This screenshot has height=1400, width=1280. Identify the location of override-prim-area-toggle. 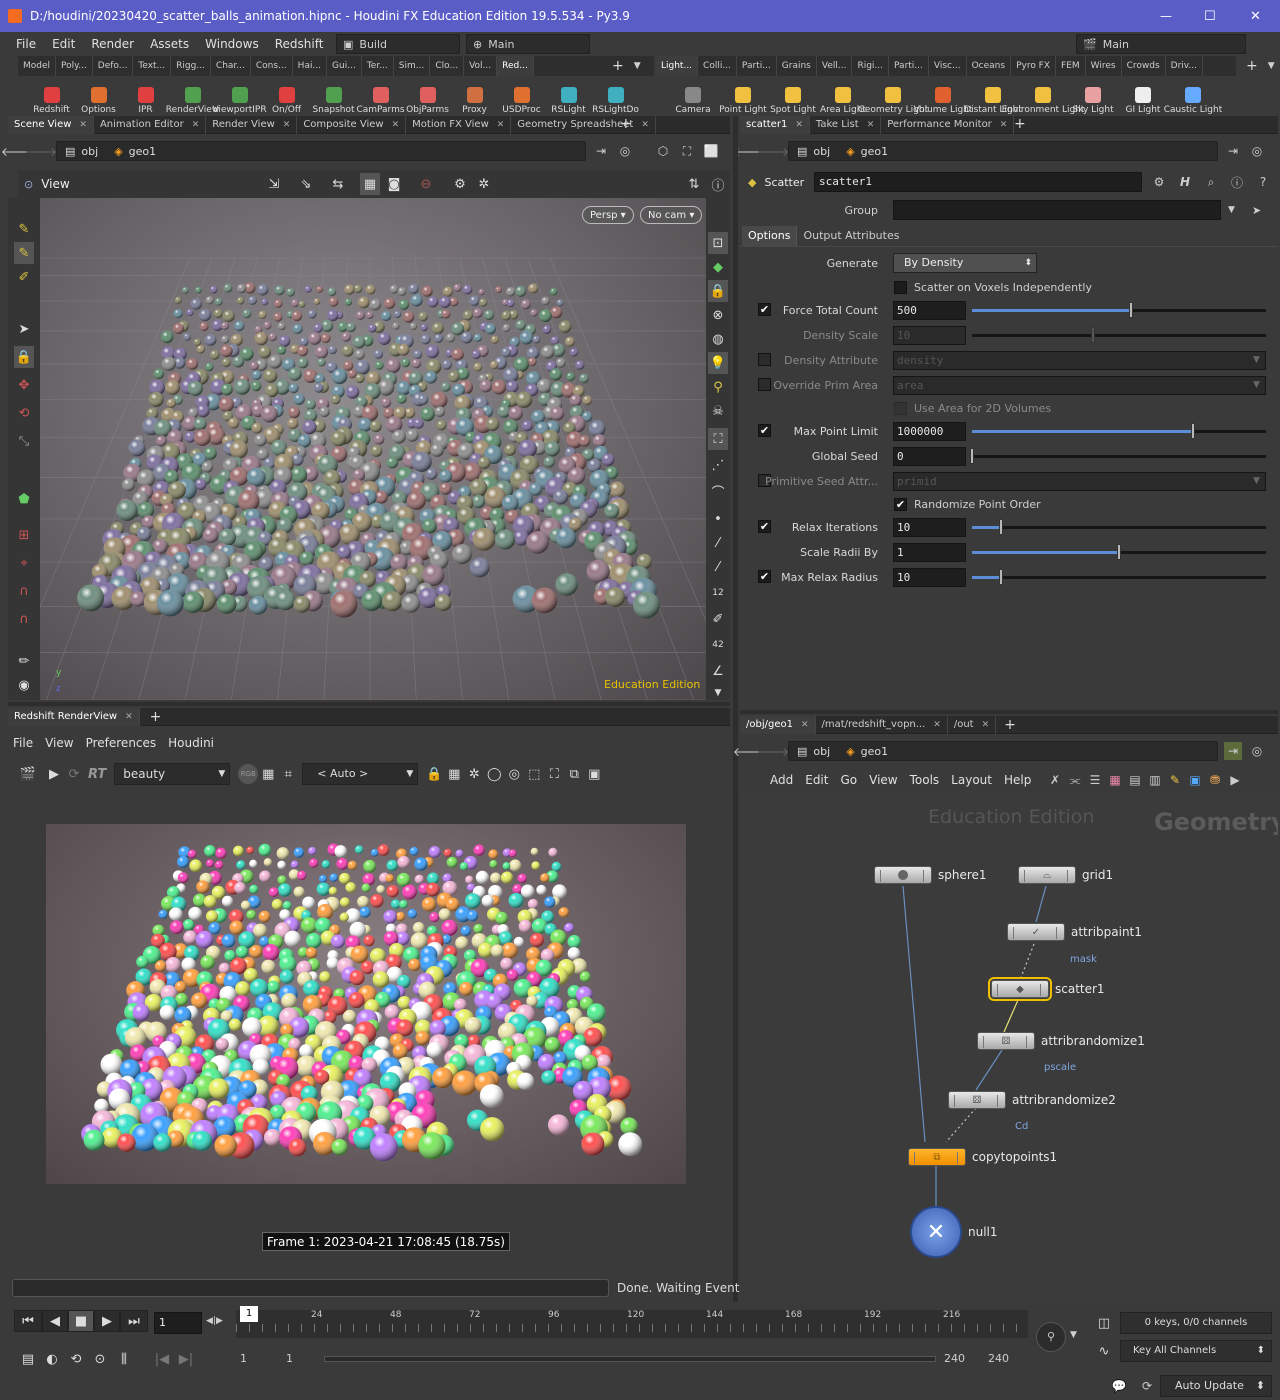
(764, 384).